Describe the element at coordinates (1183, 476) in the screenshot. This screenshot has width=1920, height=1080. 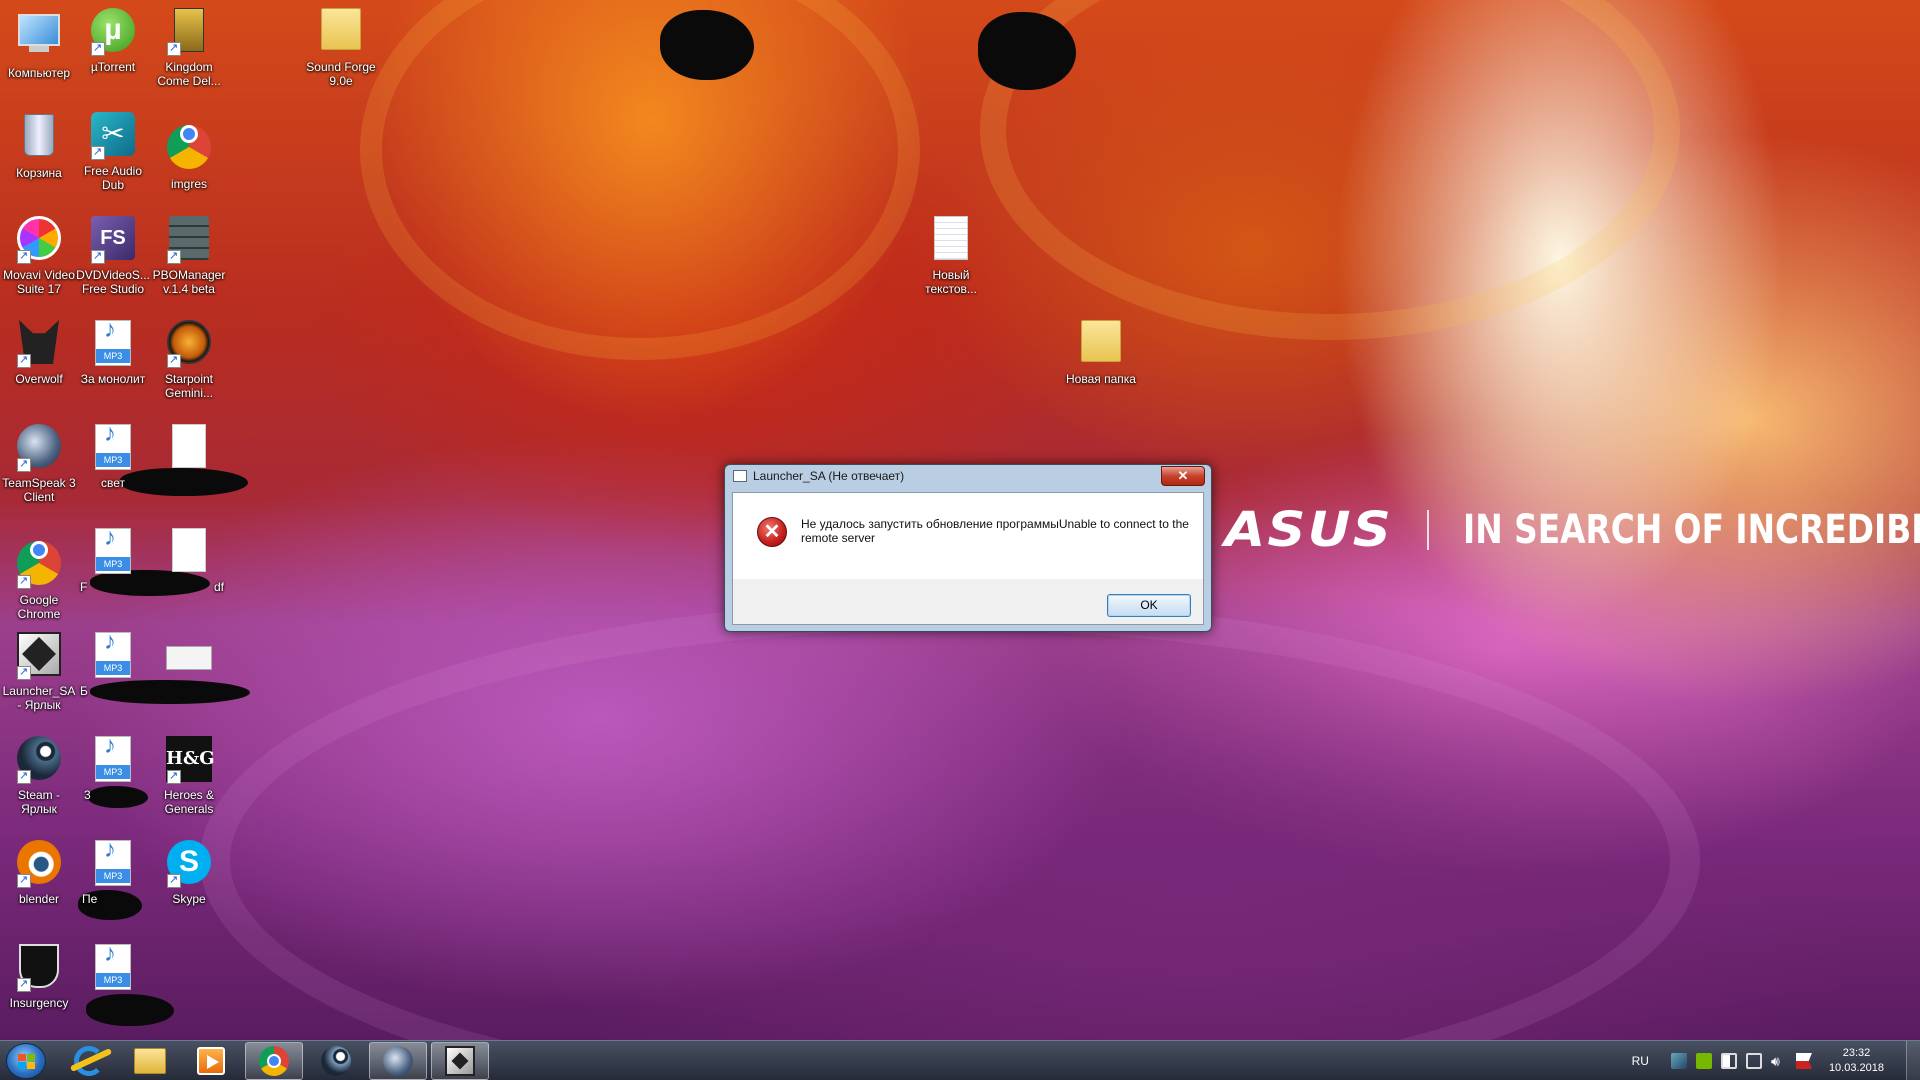
I see `close-button: ✕` at that location.